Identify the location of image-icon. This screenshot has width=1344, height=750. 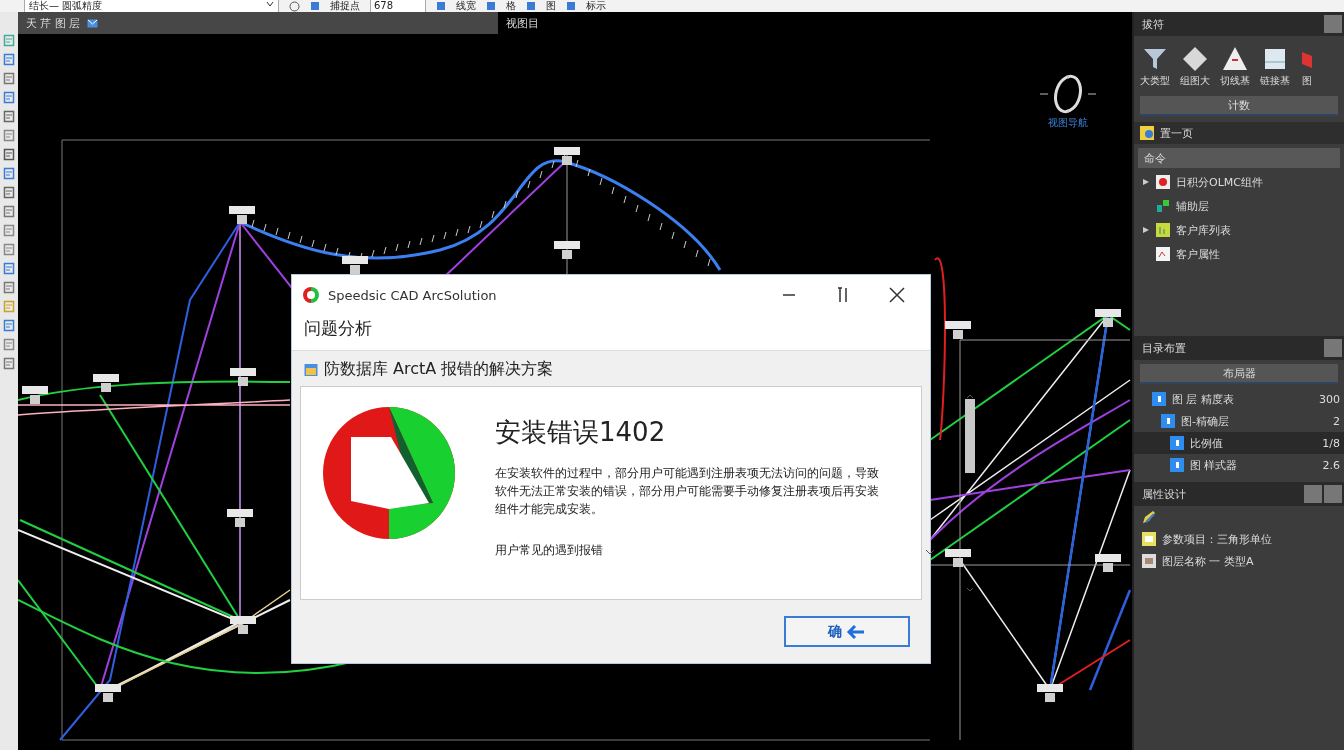
(1149, 561).